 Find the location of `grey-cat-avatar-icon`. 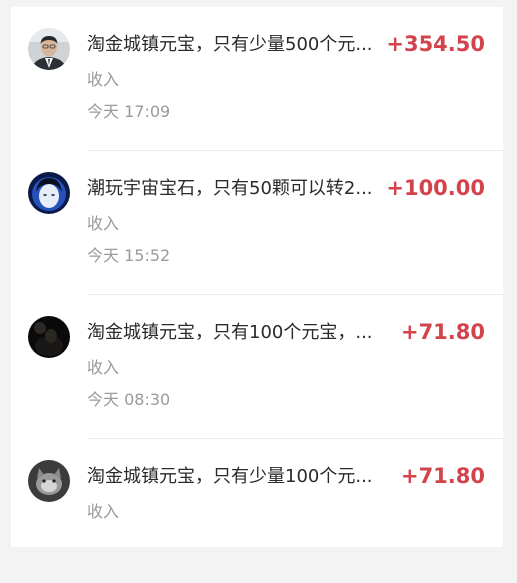

grey-cat-avatar-icon is located at coordinates (49, 481).